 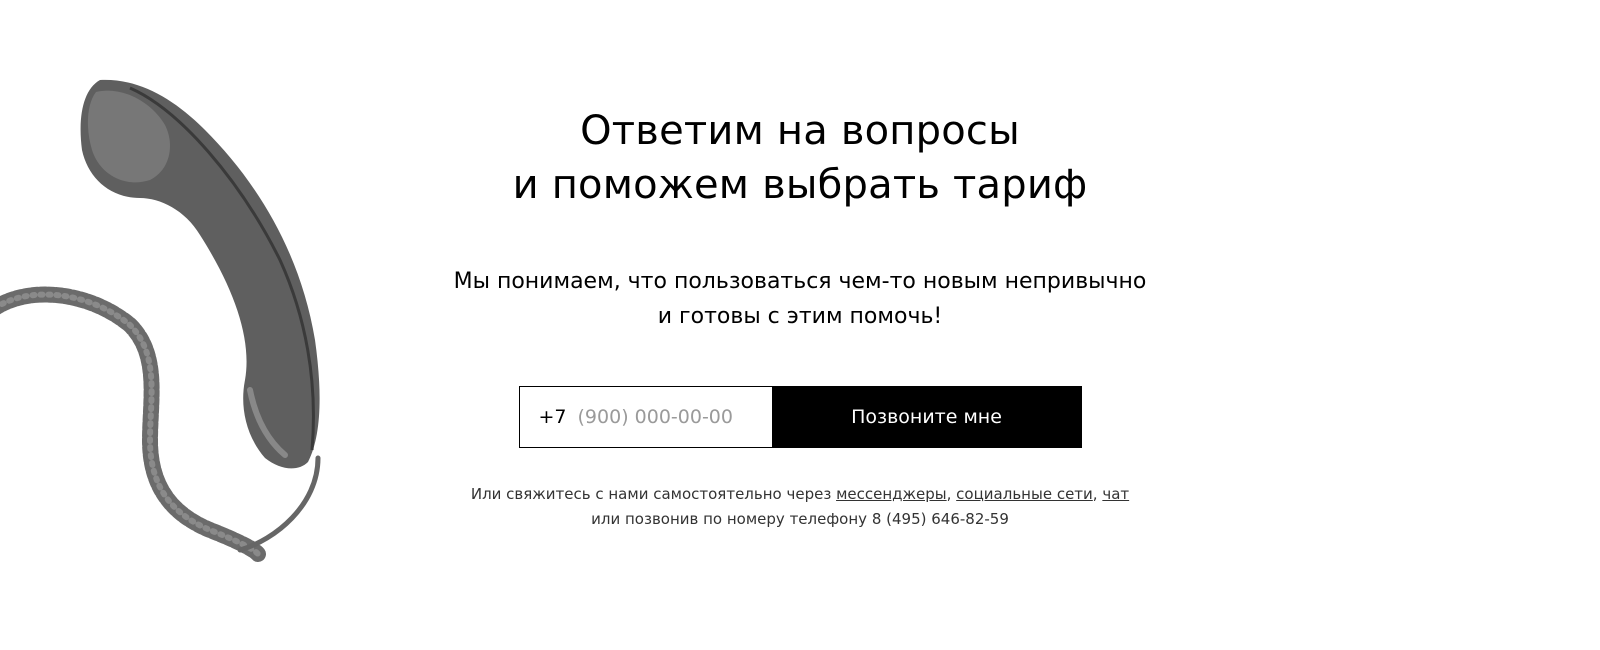 What do you see at coordinates (926, 417) in the screenshot?
I see `call-me-button: Позвоните мне` at bounding box center [926, 417].